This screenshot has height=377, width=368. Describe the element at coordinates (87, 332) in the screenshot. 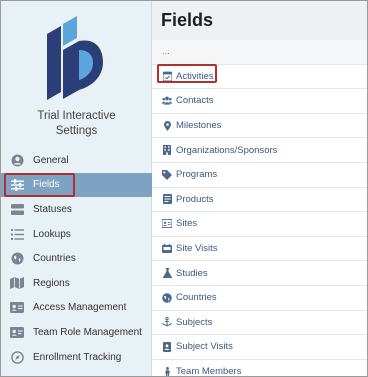

I see `sidebar-item-label: Team Role Management` at that location.